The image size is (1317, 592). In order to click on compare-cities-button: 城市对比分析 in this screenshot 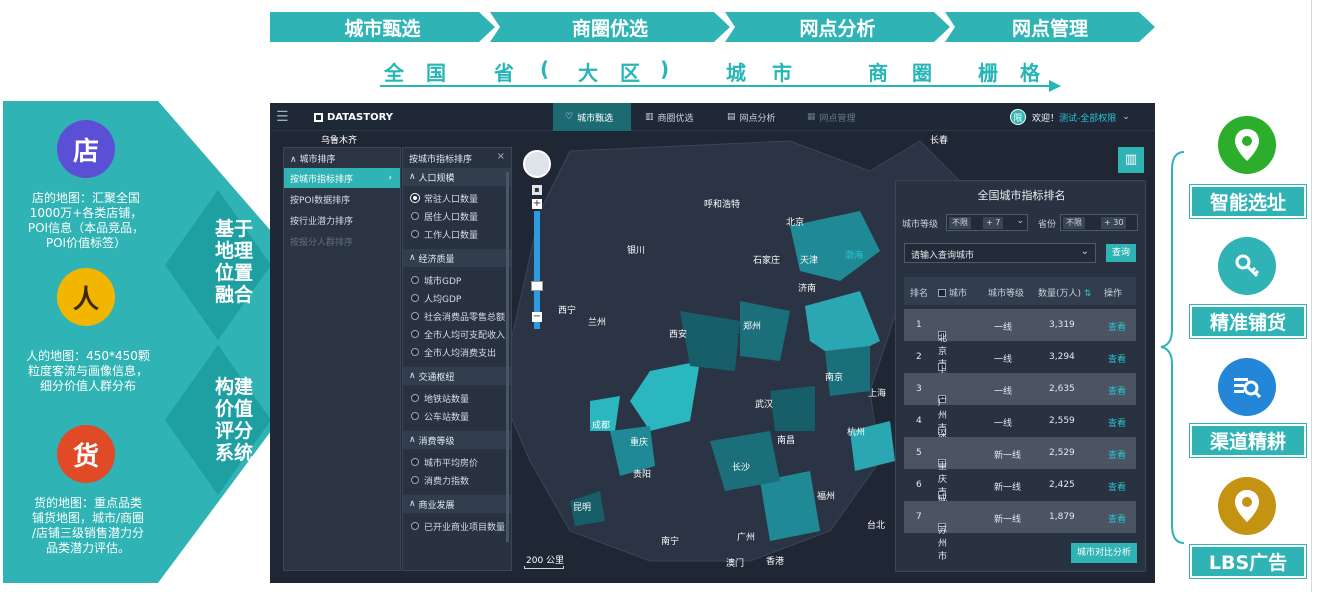, I will do `click(1103, 553)`.